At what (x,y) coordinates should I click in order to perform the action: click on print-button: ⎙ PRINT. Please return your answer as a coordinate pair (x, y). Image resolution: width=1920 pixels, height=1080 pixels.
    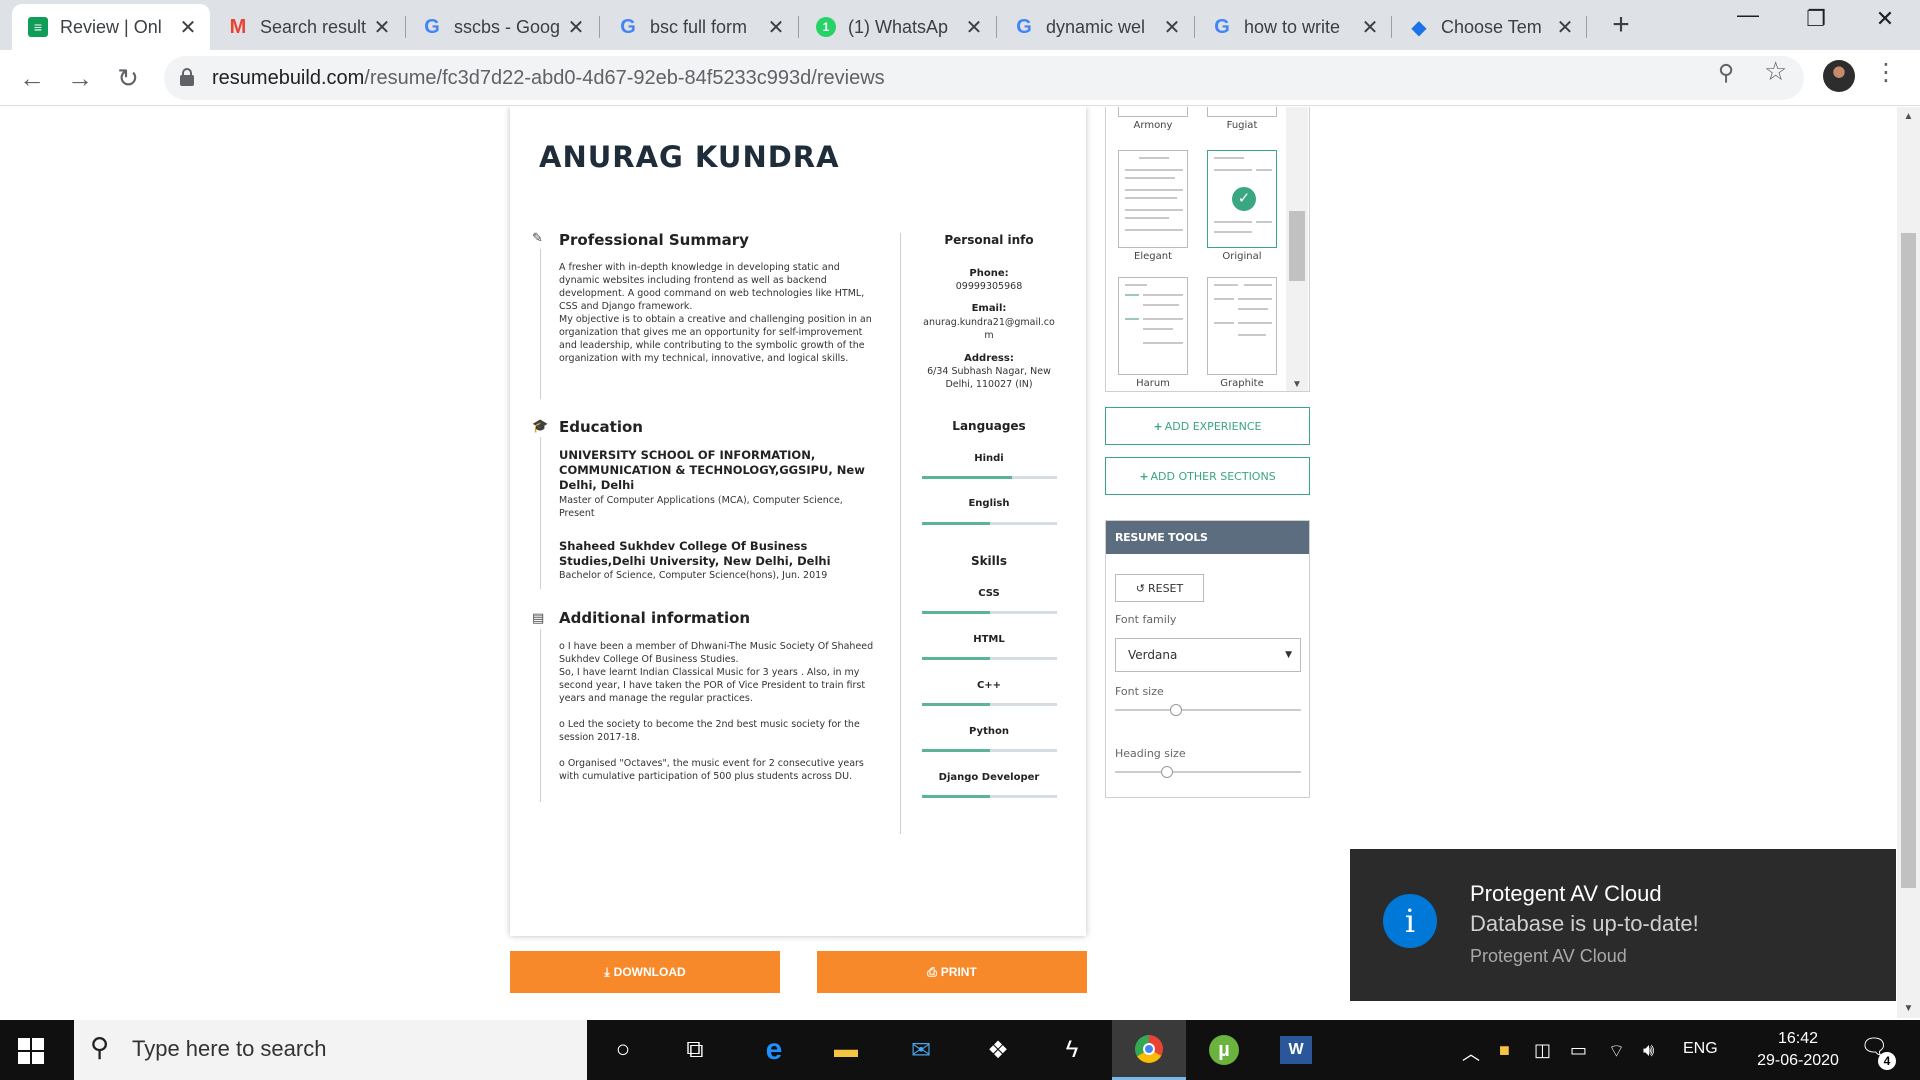
    Looking at the image, I should click on (952, 972).